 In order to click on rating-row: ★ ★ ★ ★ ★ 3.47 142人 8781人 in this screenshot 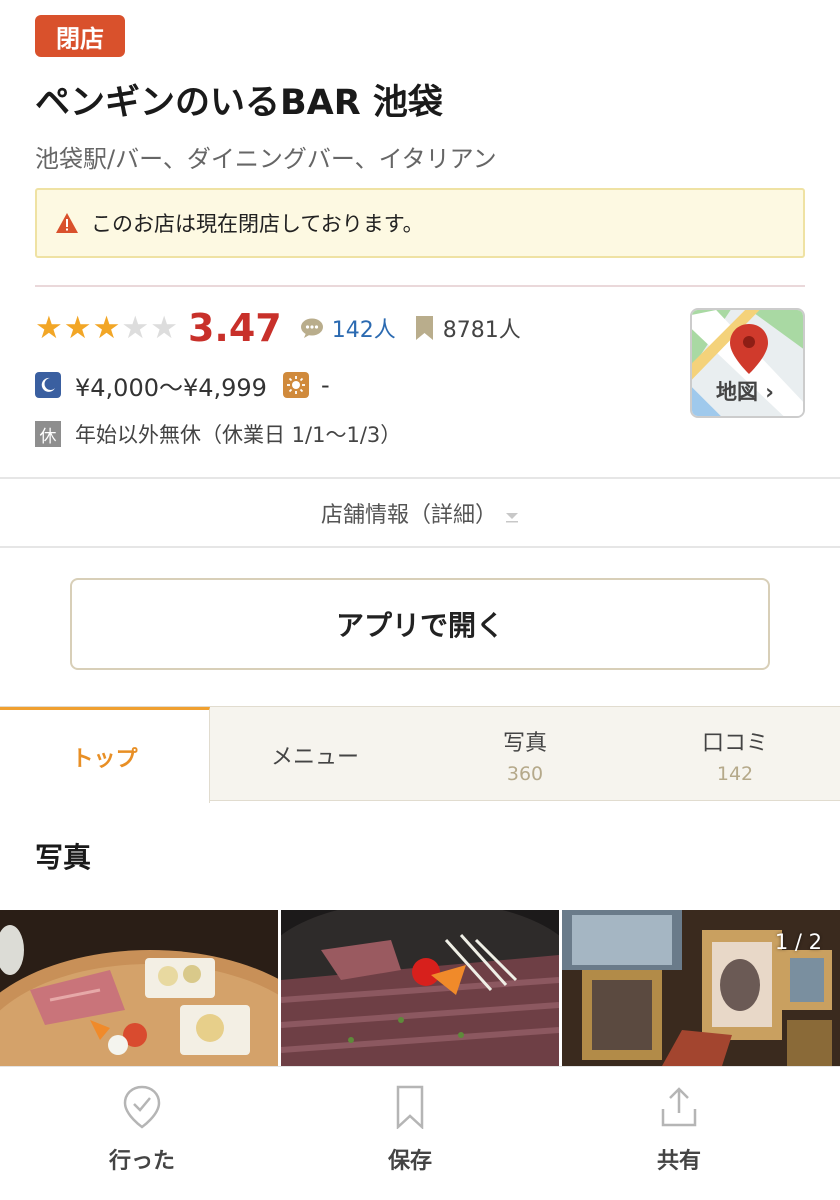, I will do `click(278, 328)`.